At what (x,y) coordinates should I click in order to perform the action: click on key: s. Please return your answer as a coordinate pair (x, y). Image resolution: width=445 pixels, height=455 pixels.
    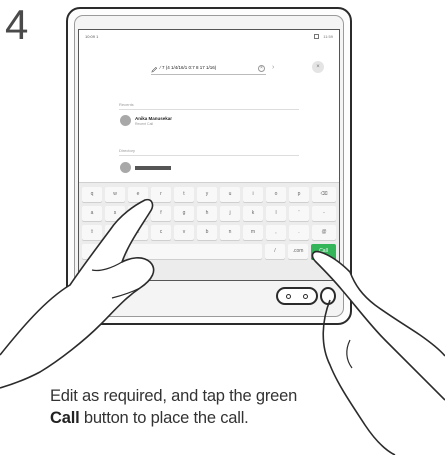
    Looking at the image, I should click on (115, 213).